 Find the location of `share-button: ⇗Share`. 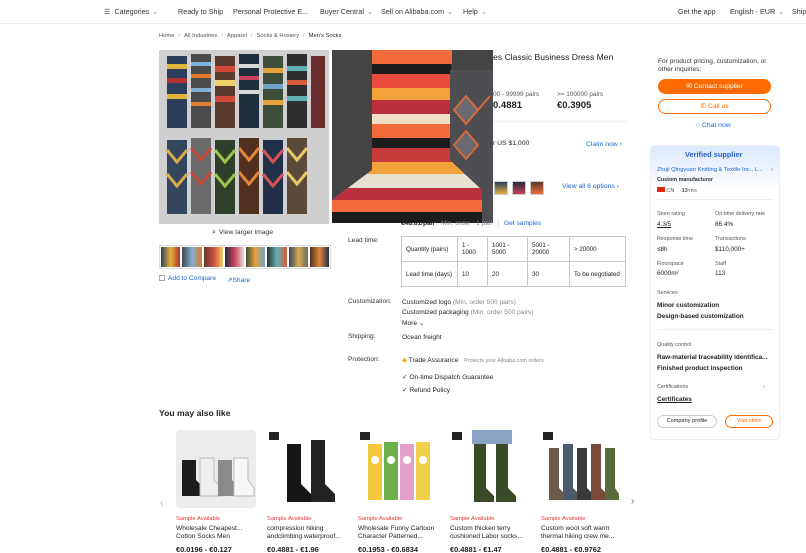

share-button: ⇗Share is located at coordinates (238, 280).